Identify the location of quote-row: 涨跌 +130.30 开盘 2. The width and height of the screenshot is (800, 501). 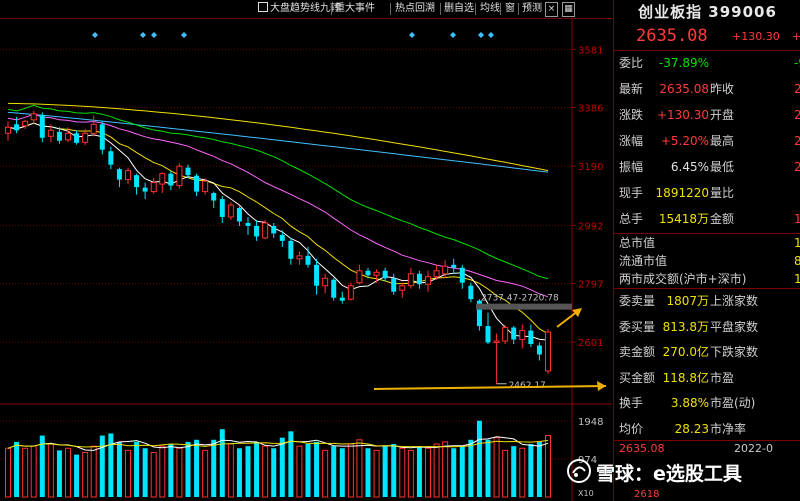
(707, 115).